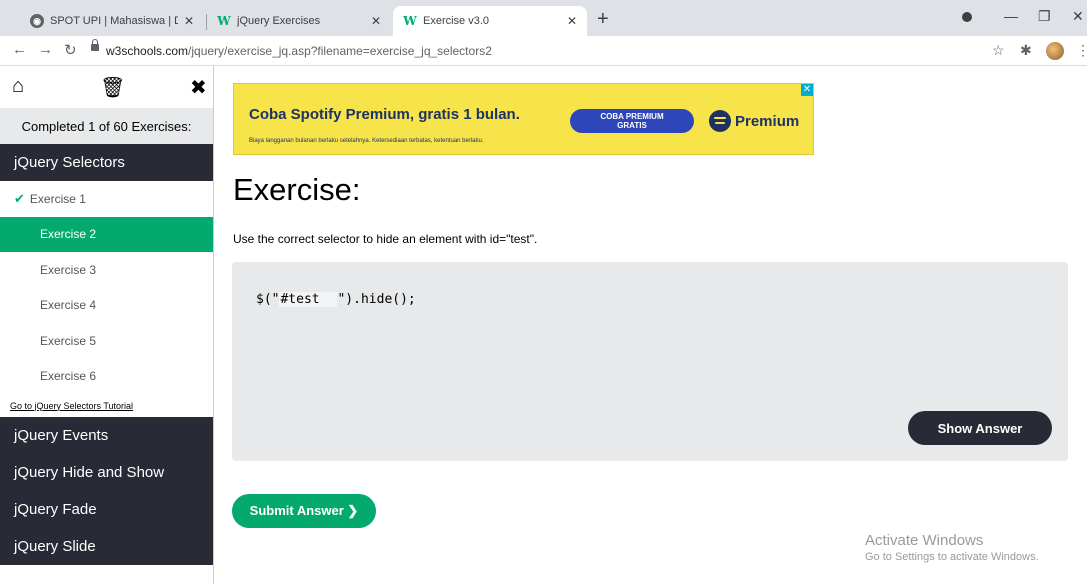  What do you see at coordinates (279, 21) in the screenshot?
I see `tab-title: jQuery Exercises` at bounding box center [279, 21].